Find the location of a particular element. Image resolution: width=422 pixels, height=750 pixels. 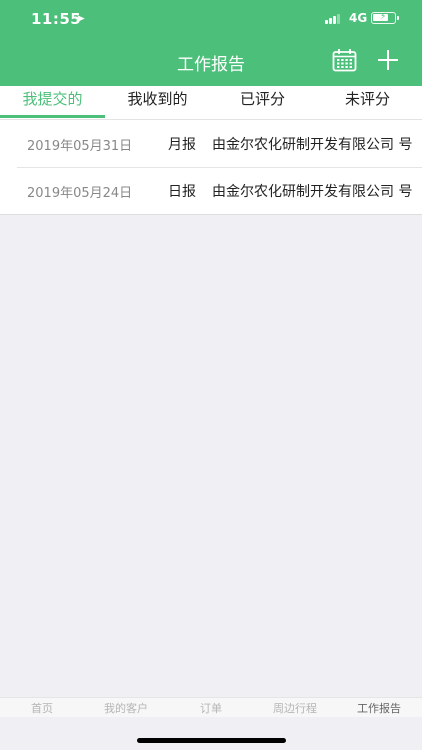

active-tab-indicator is located at coordinates (52, 116).